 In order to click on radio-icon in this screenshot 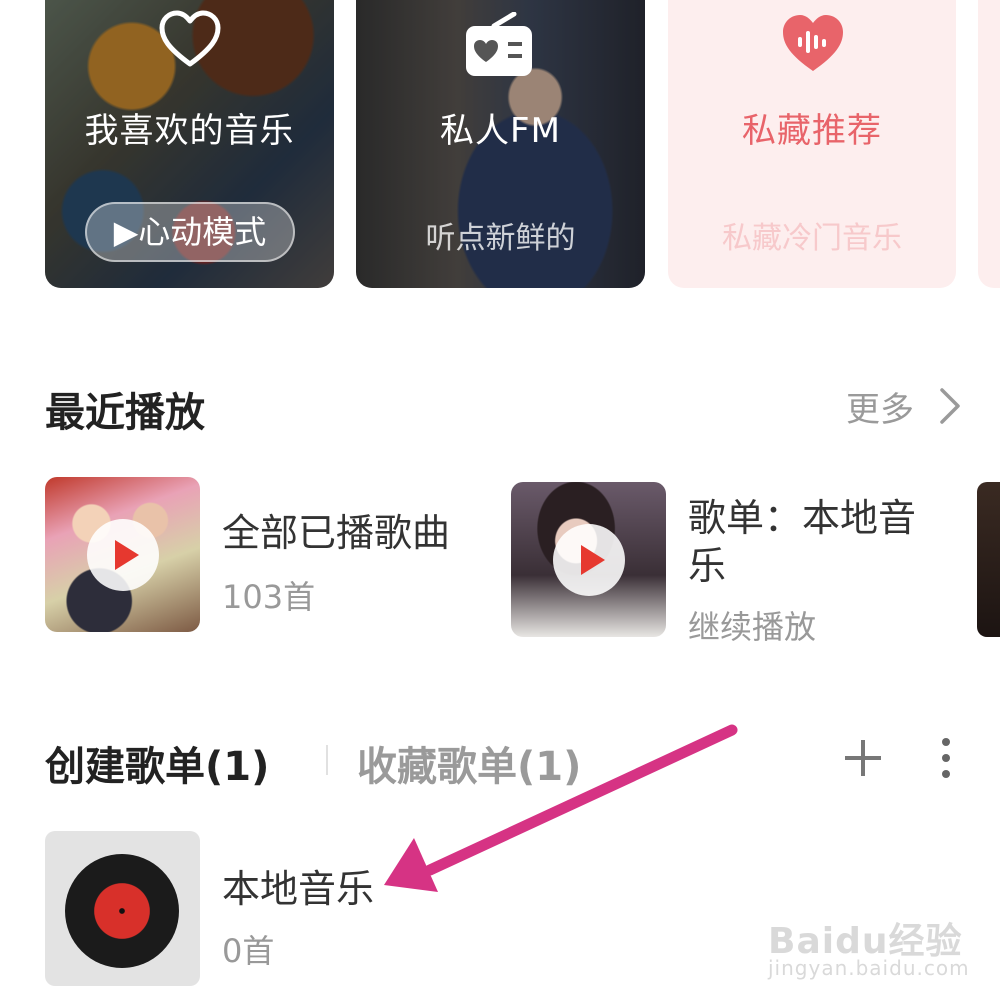, I will do `click(499, 44)`.